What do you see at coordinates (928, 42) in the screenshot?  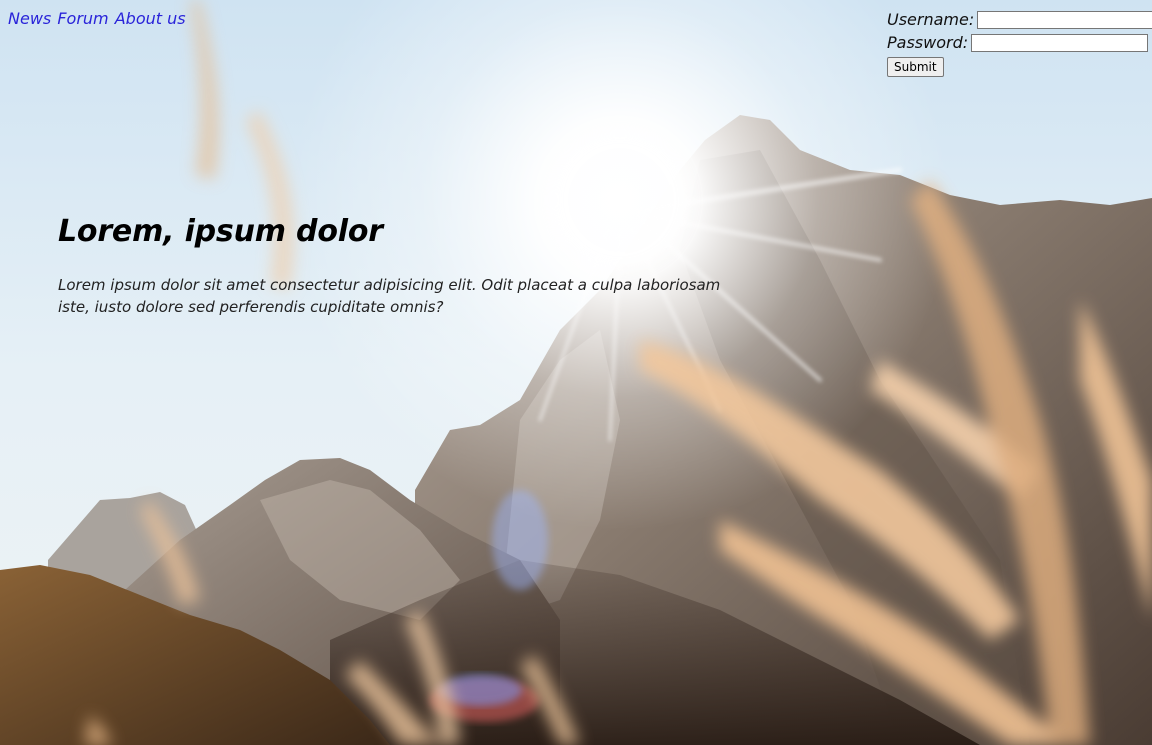 I see `password-label: Password:` at bounding box center [928, 42].